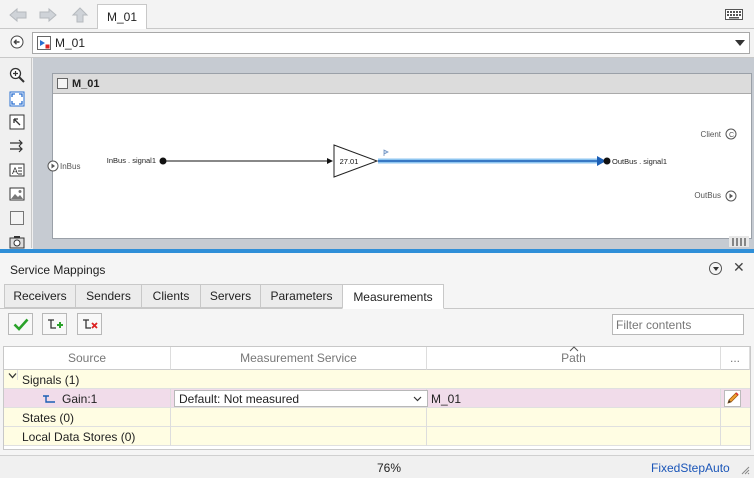 Image resolution: width=754 pixels, height=478 pixels. What do you see at coordinates (574, 398) in the screenshot?
I see `path-cell: M_01` at bounding box center [574, 398].